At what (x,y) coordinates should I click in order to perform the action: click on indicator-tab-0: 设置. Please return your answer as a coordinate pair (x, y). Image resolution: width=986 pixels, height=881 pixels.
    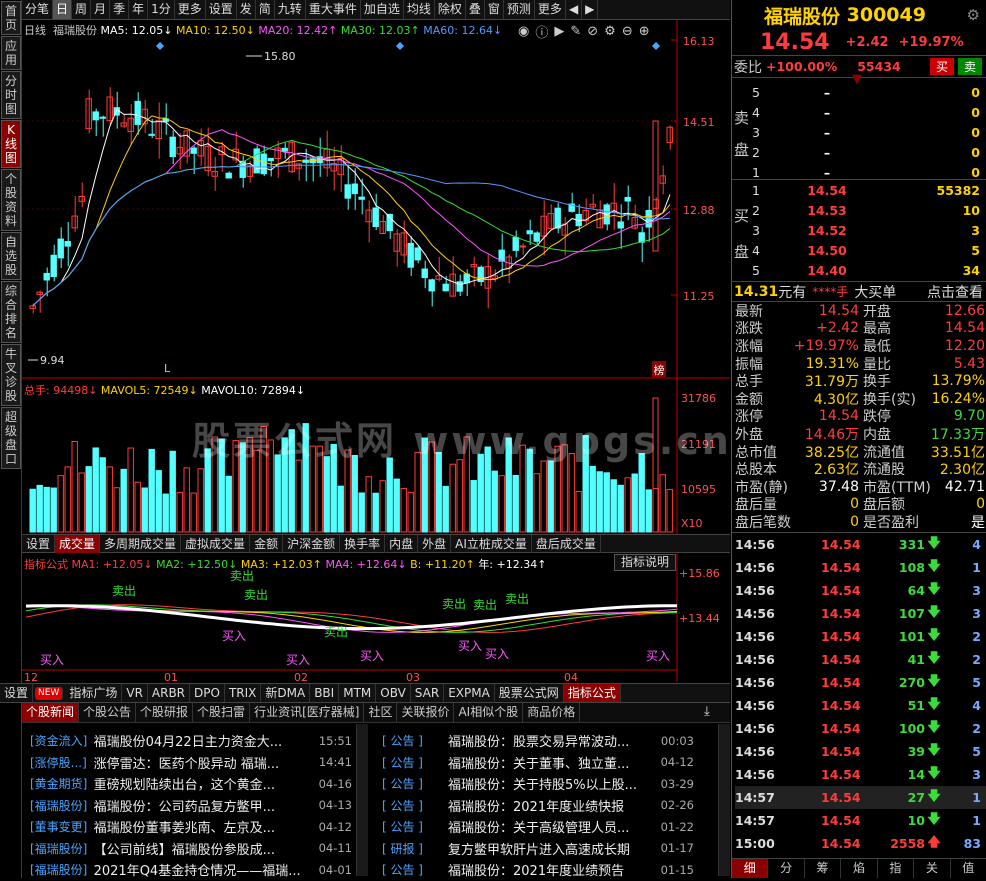
    Looking at the image, I should click on (17, 693).